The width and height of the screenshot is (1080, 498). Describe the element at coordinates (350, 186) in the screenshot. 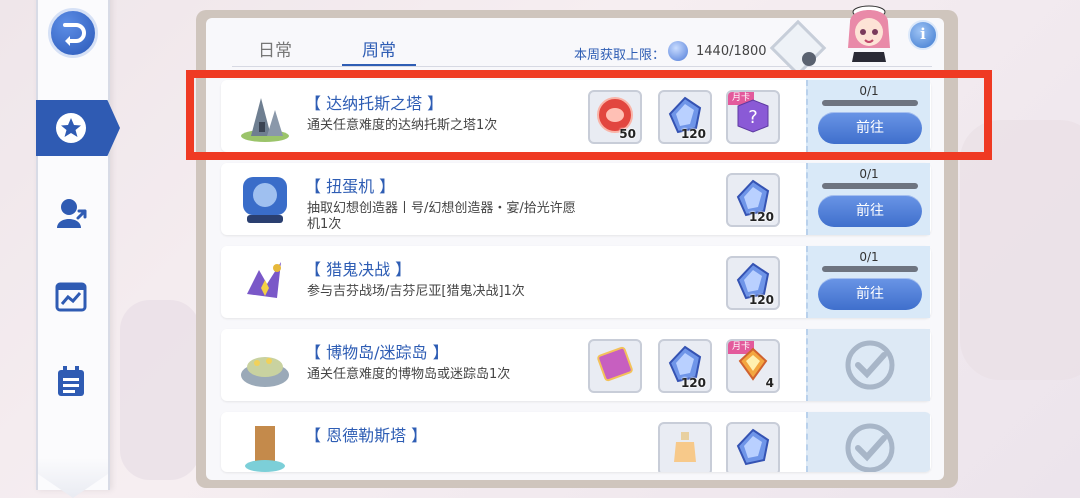

I see `mission-title: 【 扭蛋机 】` at that location.